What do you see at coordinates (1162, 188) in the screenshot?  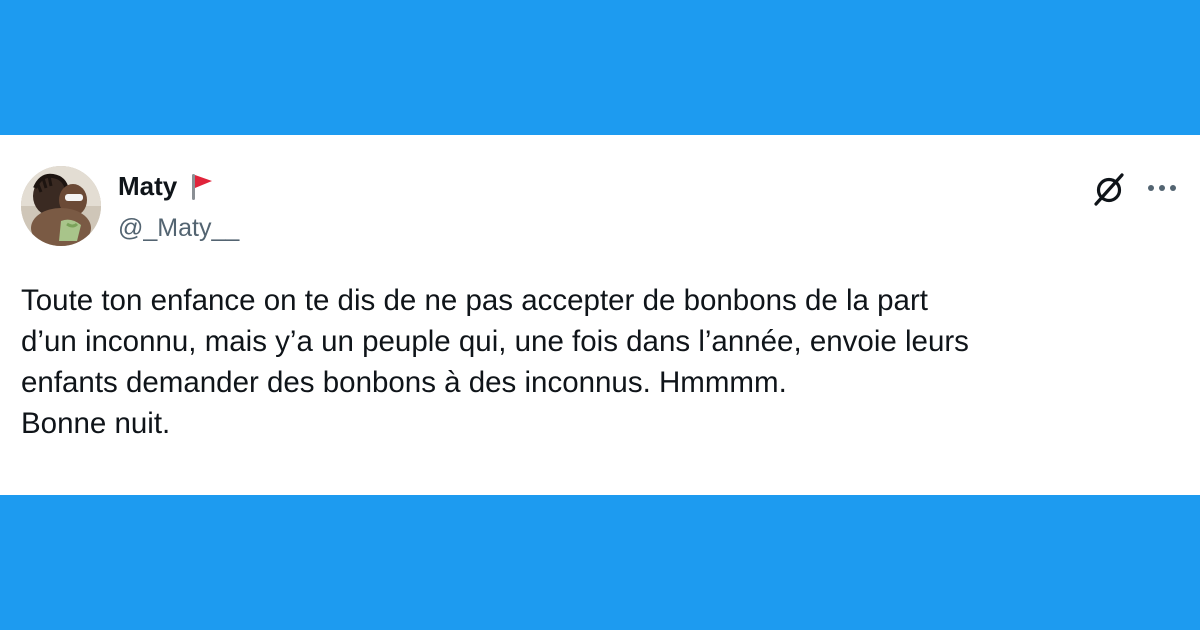 I see `more-options-icon` at bounding box center [1162, 188].